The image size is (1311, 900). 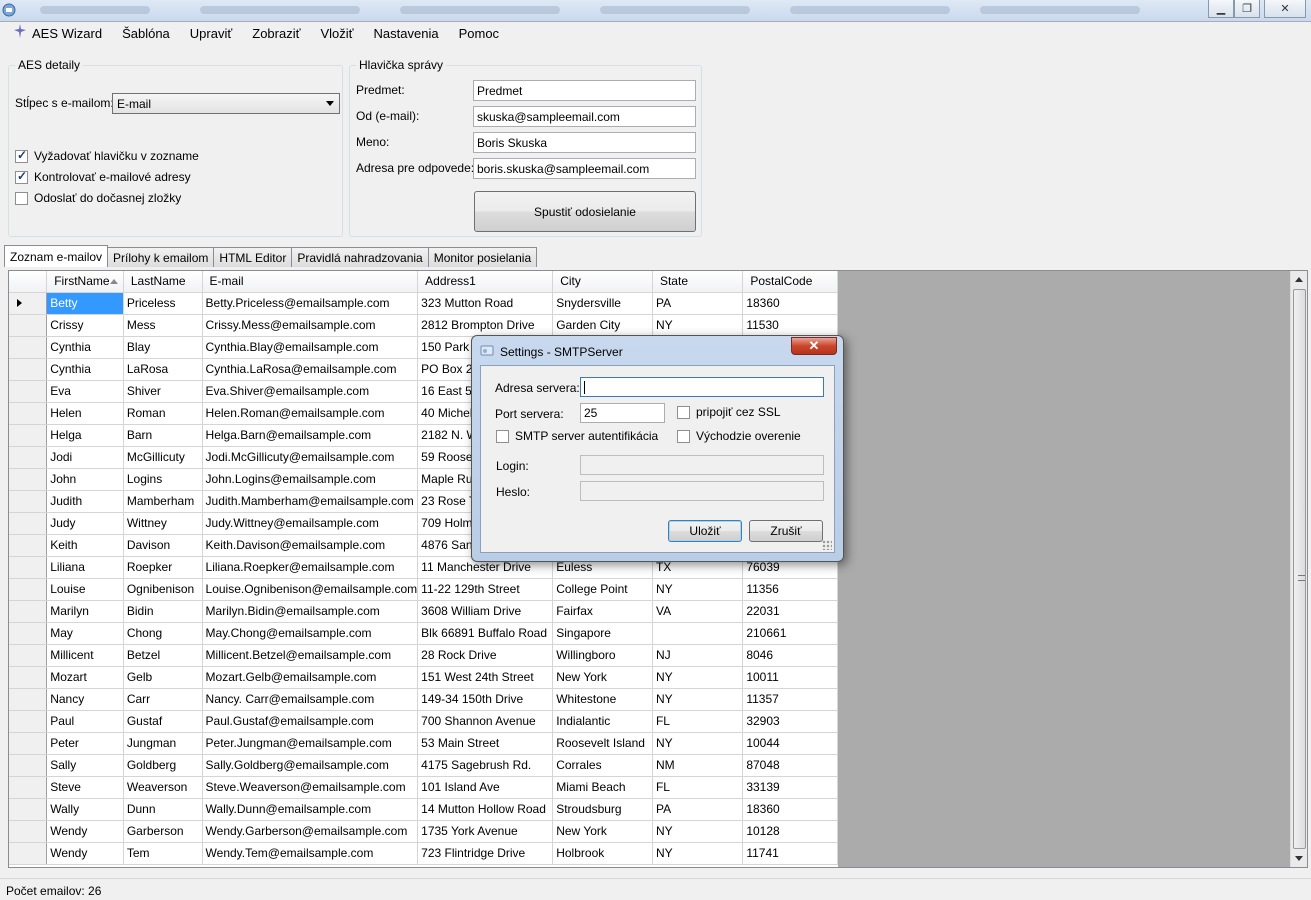 I want to click on table-cell-firstname: Judith, so click(x=85, y=501).